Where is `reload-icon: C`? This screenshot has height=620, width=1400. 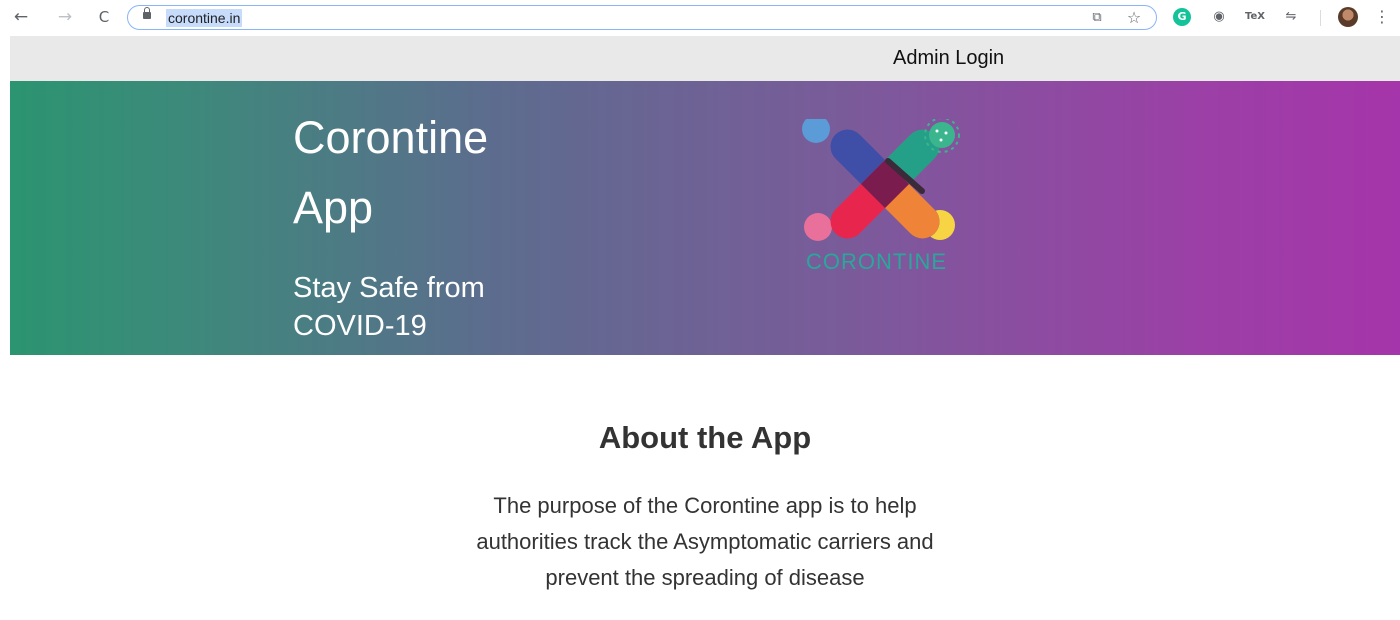
reload-icon: C is located at coordinates (104, 17).